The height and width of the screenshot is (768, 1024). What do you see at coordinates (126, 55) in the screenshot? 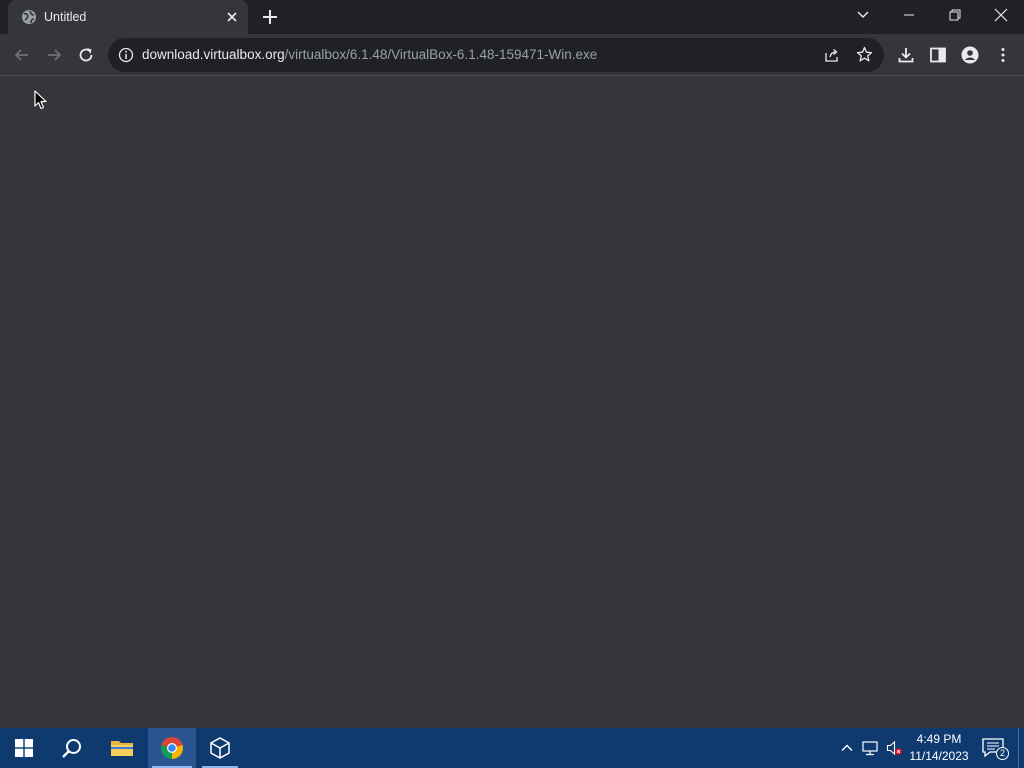
I see `site-info-icon` at bounding box center [126, 55].